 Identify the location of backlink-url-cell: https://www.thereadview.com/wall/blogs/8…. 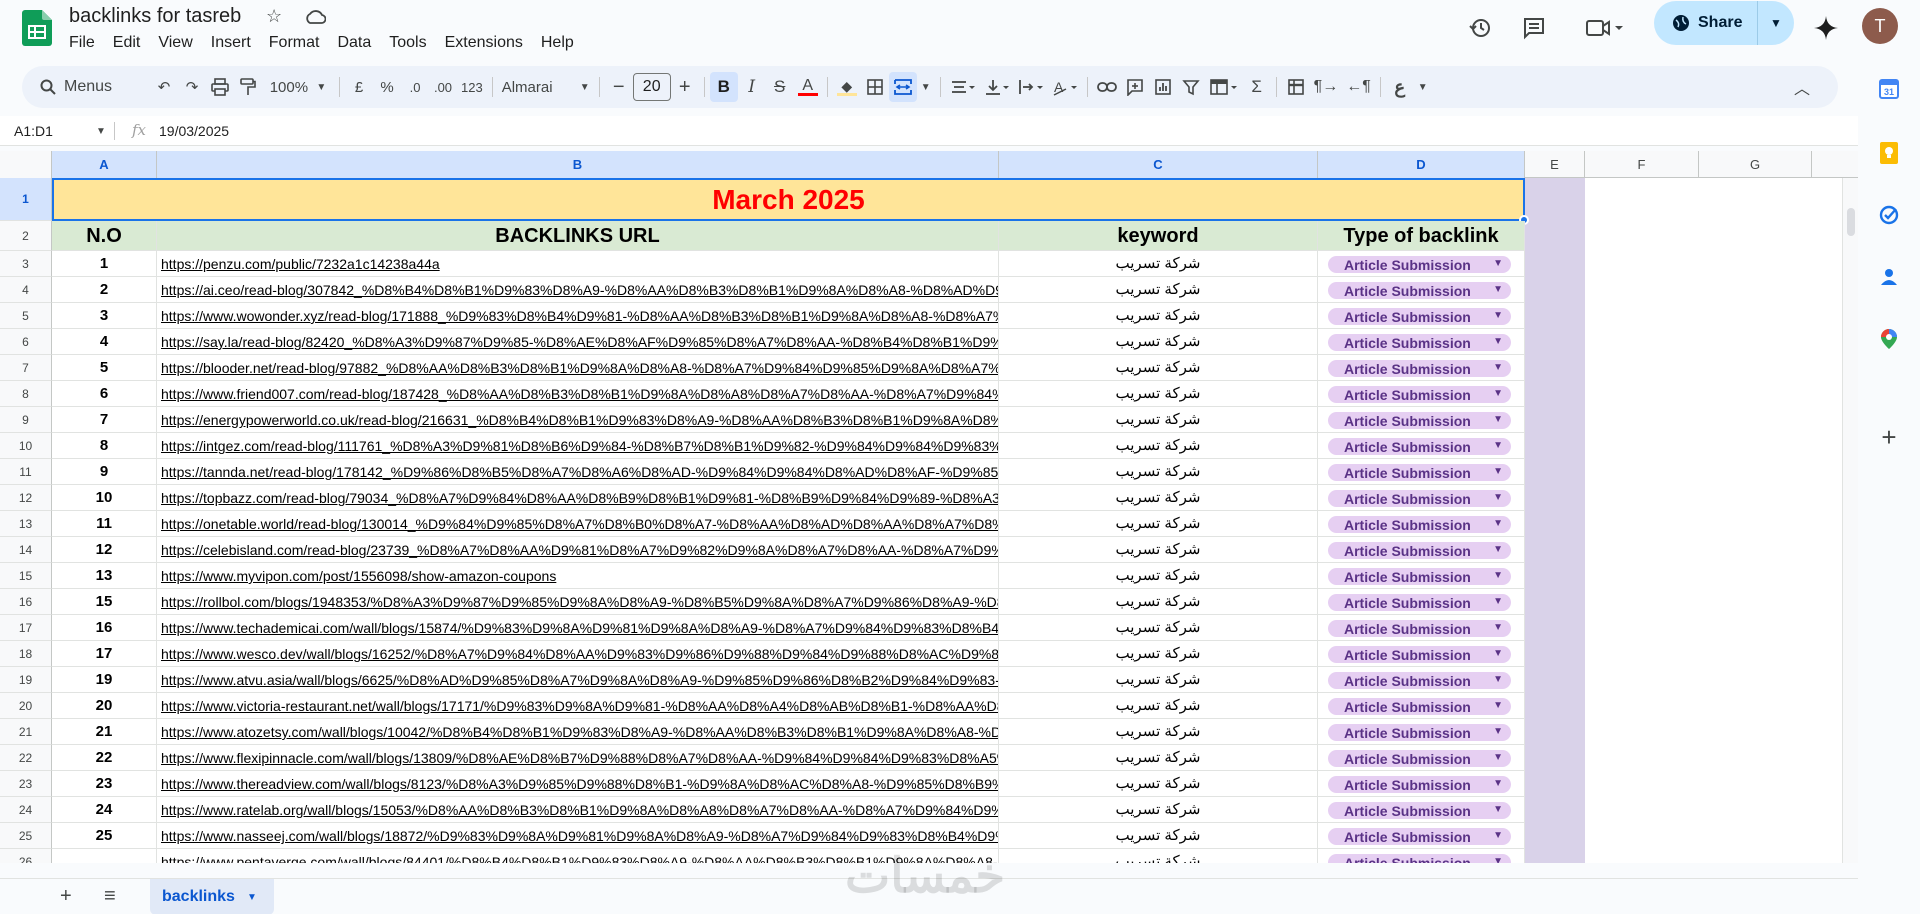
(578, 784).